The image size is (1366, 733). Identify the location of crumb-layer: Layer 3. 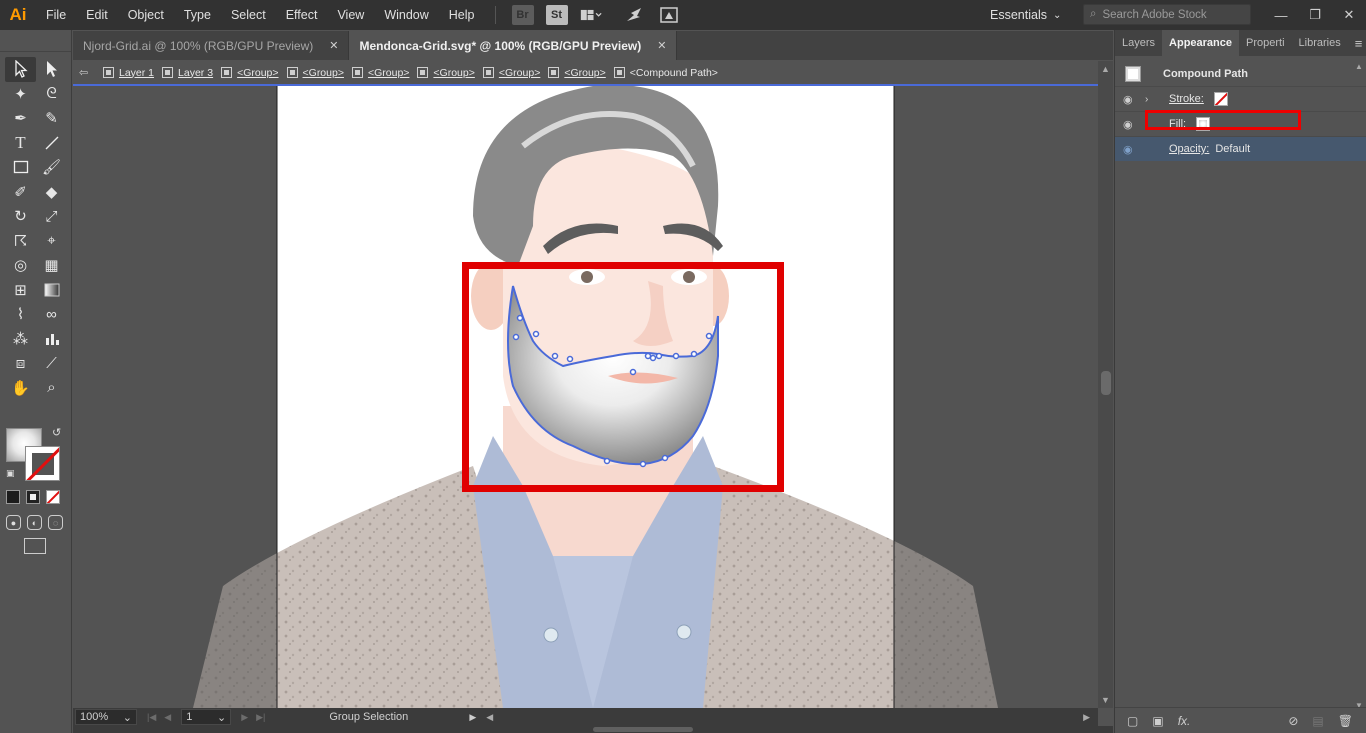
(187, 73).